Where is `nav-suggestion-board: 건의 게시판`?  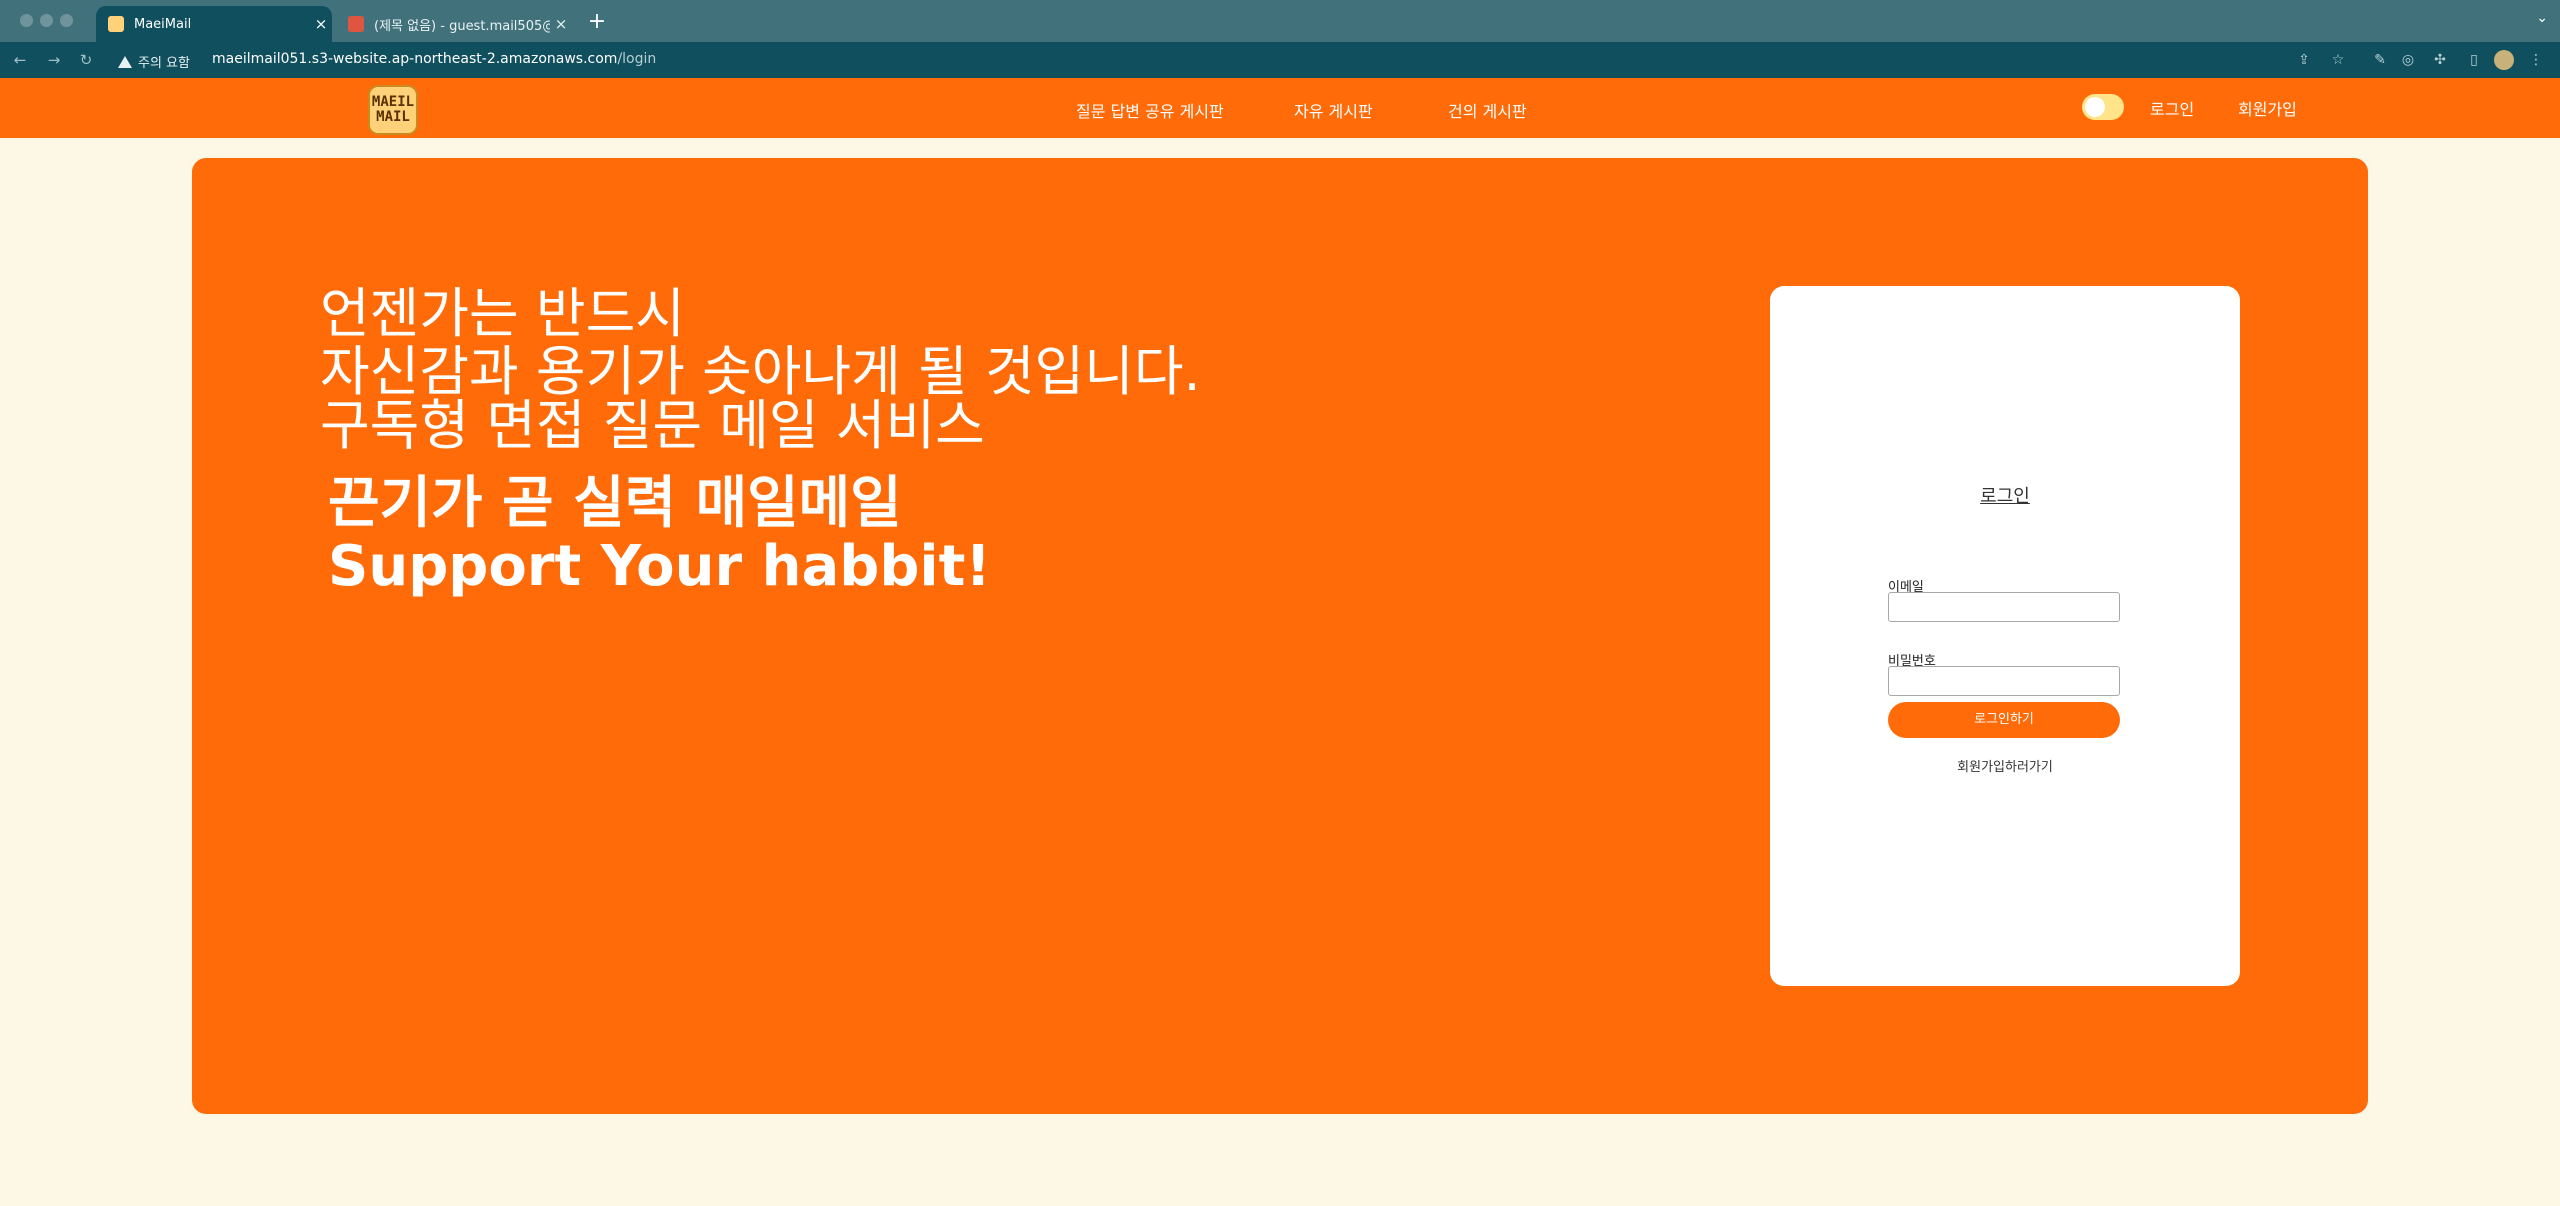 nav-suggestion-board: 건의 게시판 is located at coordinates (1487, 110).